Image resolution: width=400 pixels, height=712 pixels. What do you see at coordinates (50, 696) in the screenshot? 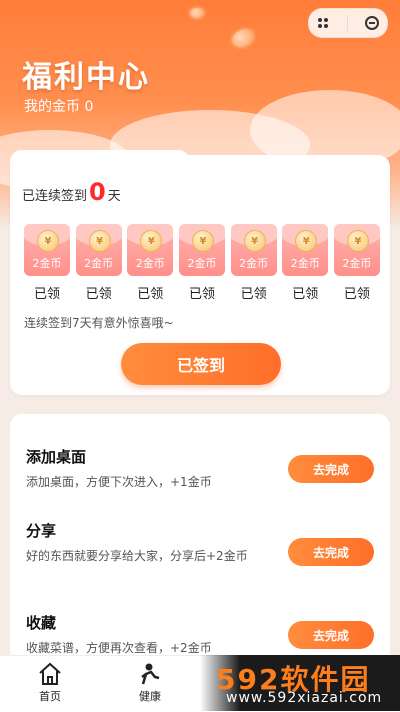
I see `tab-home-label: 首页` at bounding box center [50, 696].